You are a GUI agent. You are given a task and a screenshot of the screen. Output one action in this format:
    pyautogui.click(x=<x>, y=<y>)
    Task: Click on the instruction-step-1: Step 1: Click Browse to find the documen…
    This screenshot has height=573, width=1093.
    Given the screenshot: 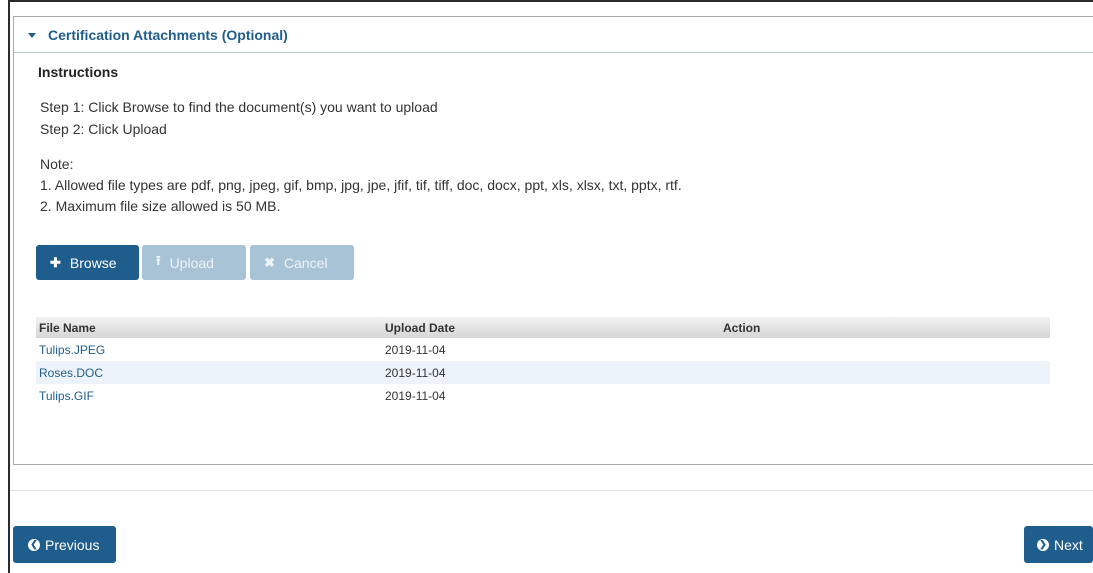 What is the action you would take?
    pyautogui.click(x=239, y=107)
    